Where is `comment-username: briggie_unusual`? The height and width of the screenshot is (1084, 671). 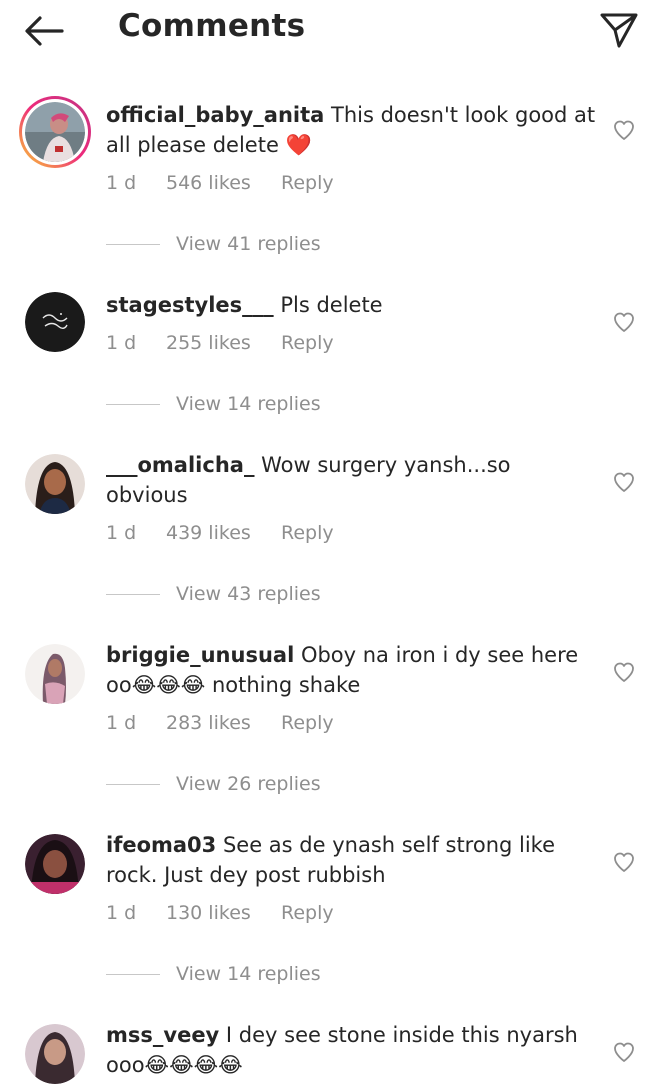
comment-username: briggie_unusual is located at coordinates (200, 655).